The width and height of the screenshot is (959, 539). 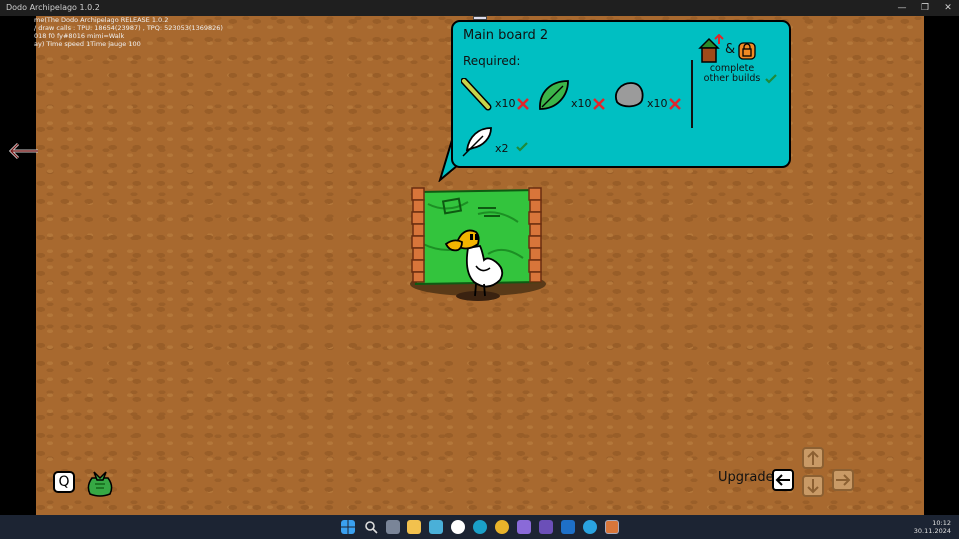 I want to click on bubble-divider, so click(x=692, y=94).